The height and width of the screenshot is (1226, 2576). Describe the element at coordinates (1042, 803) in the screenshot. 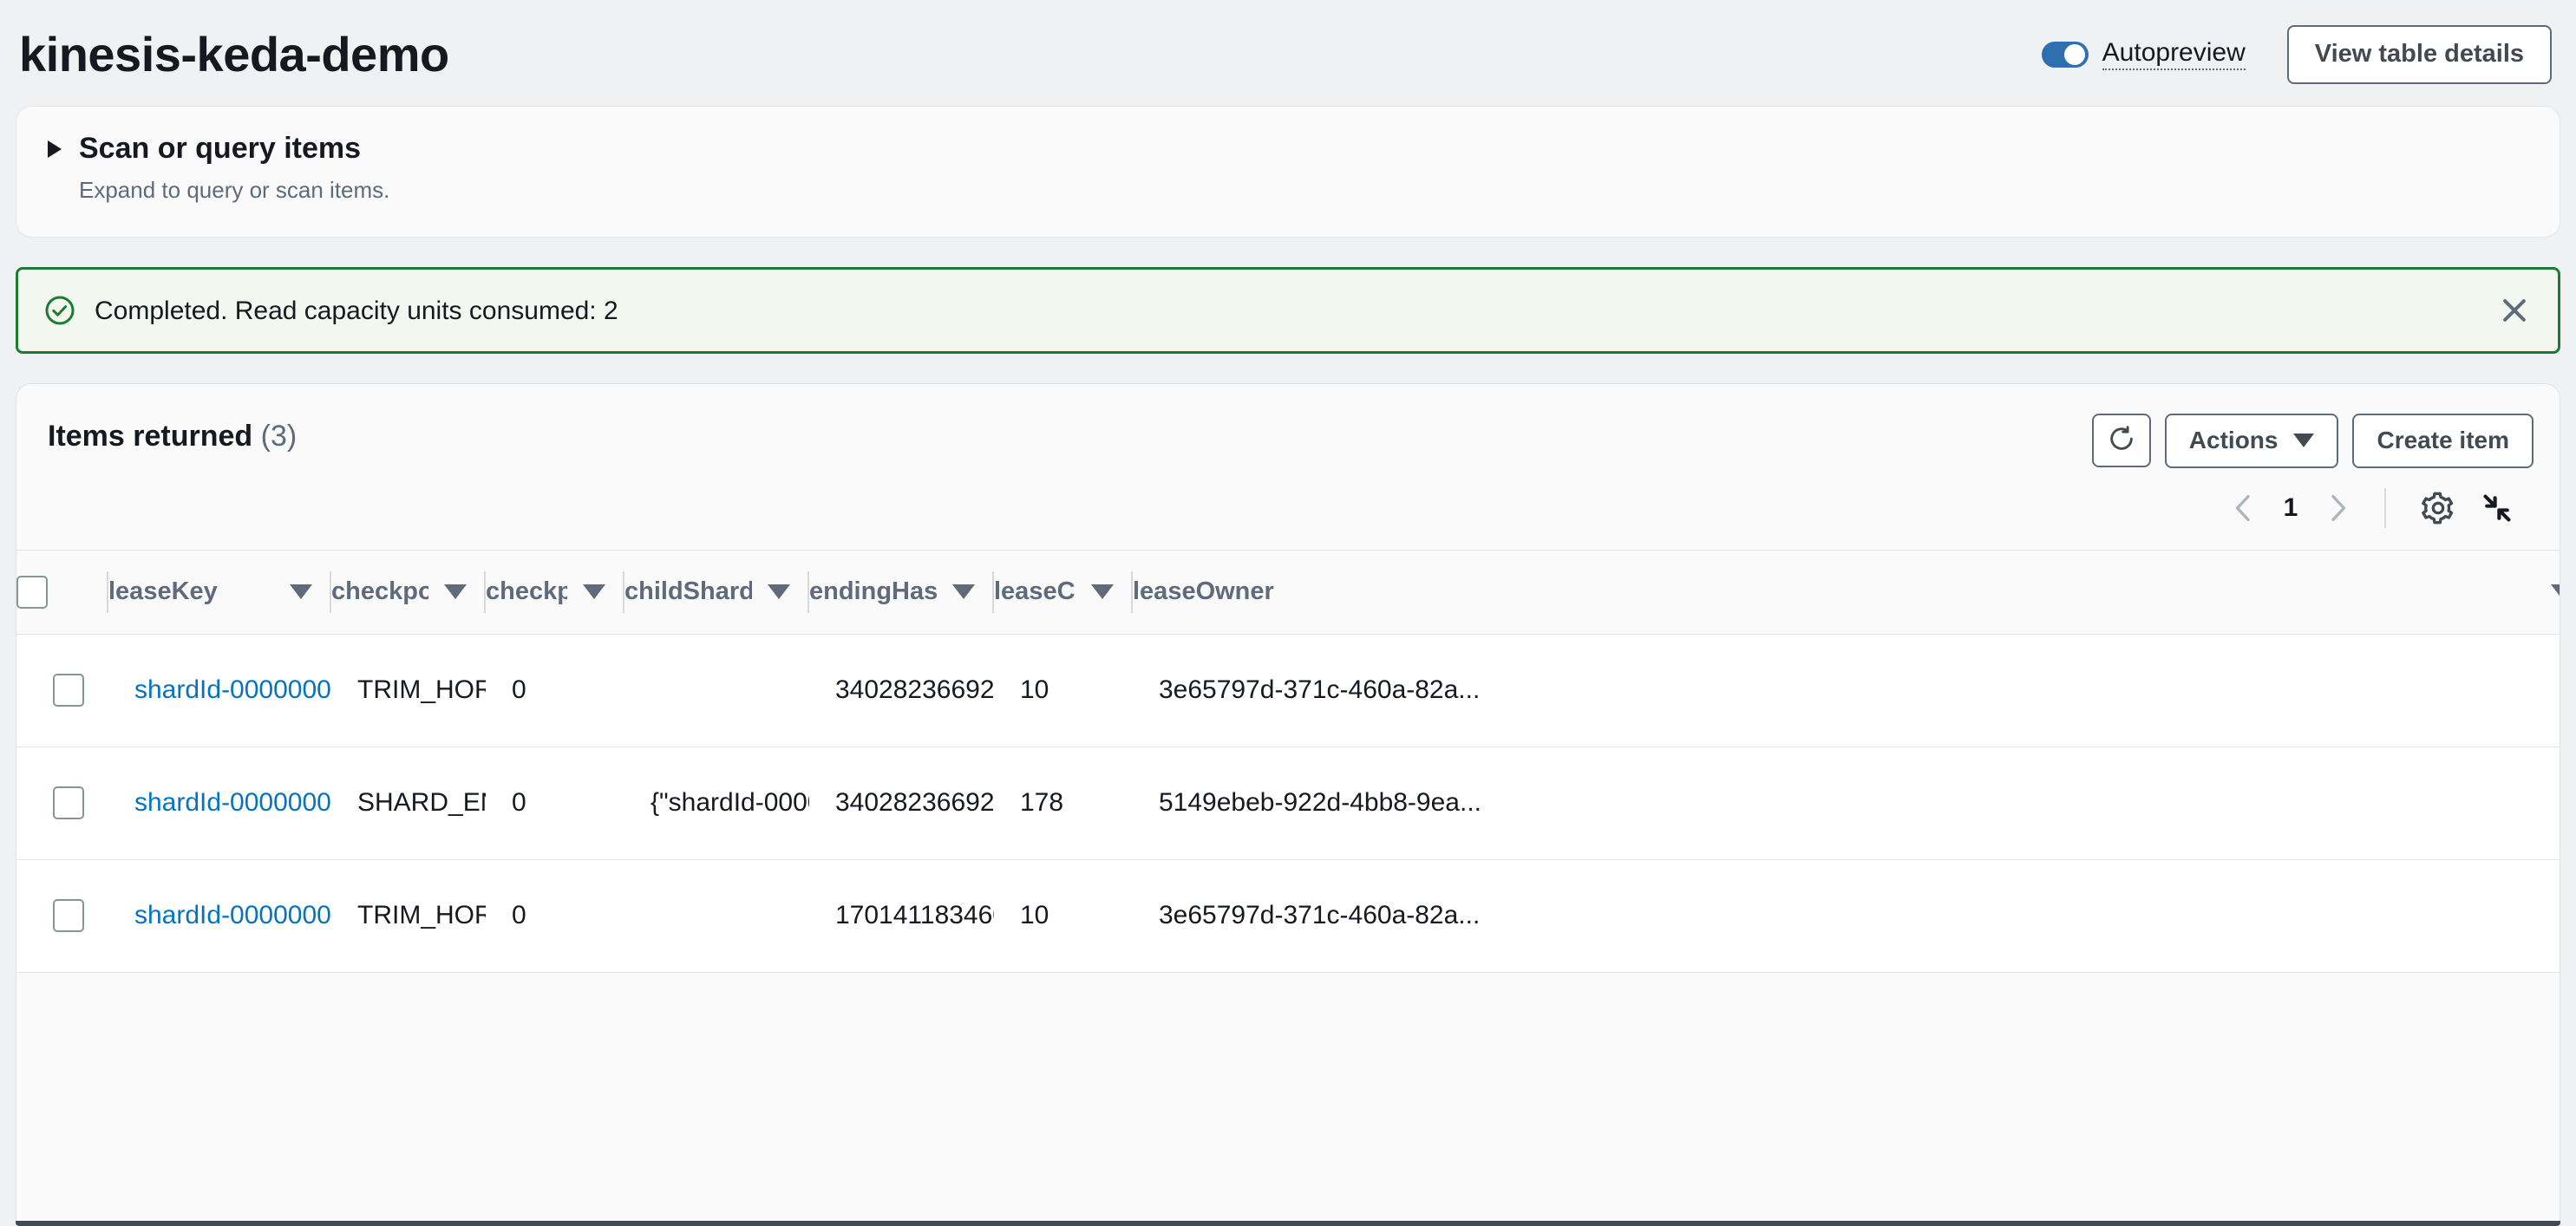

I see `cell-leasecounter: 178` at that location.